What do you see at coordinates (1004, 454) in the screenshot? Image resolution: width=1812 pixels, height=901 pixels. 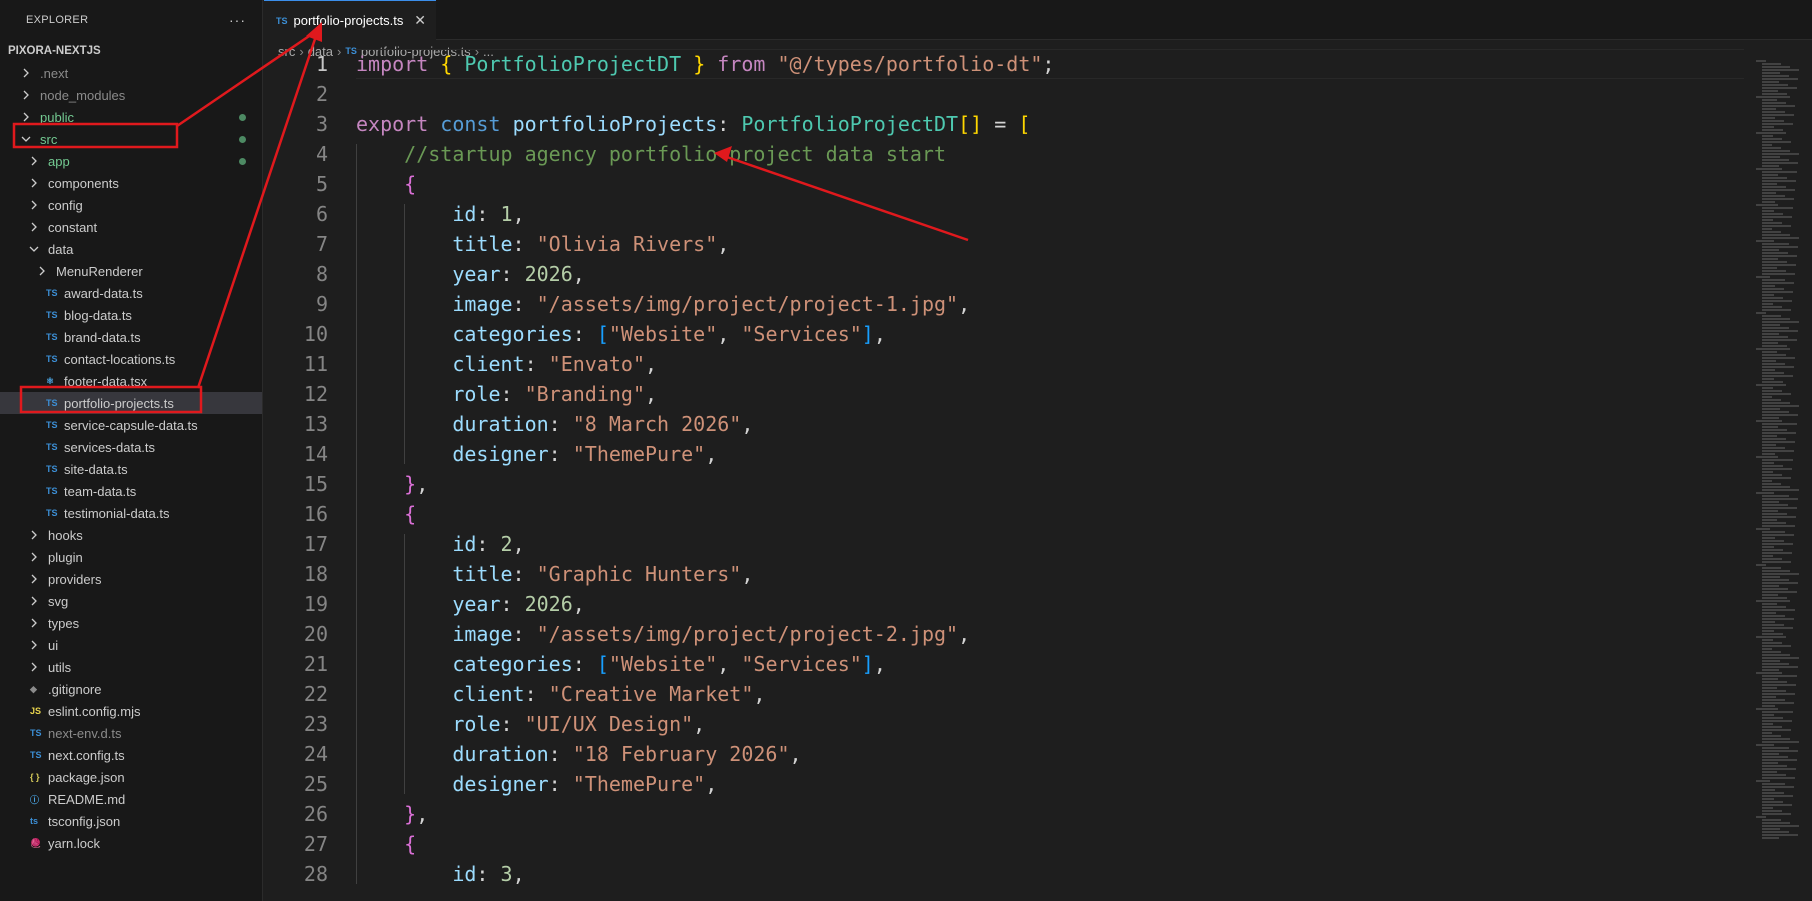 I see `code-line: 14 designer: "ThemePure",` at bounding box center [1004, 454].